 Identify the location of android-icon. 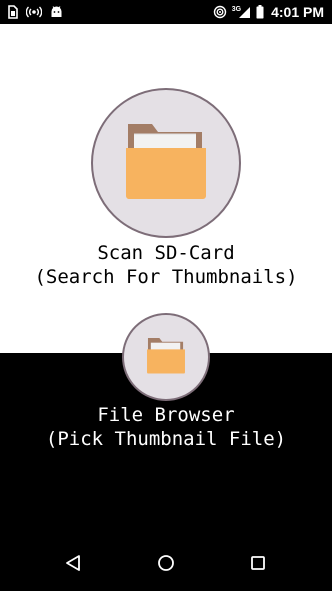
(56, 12).